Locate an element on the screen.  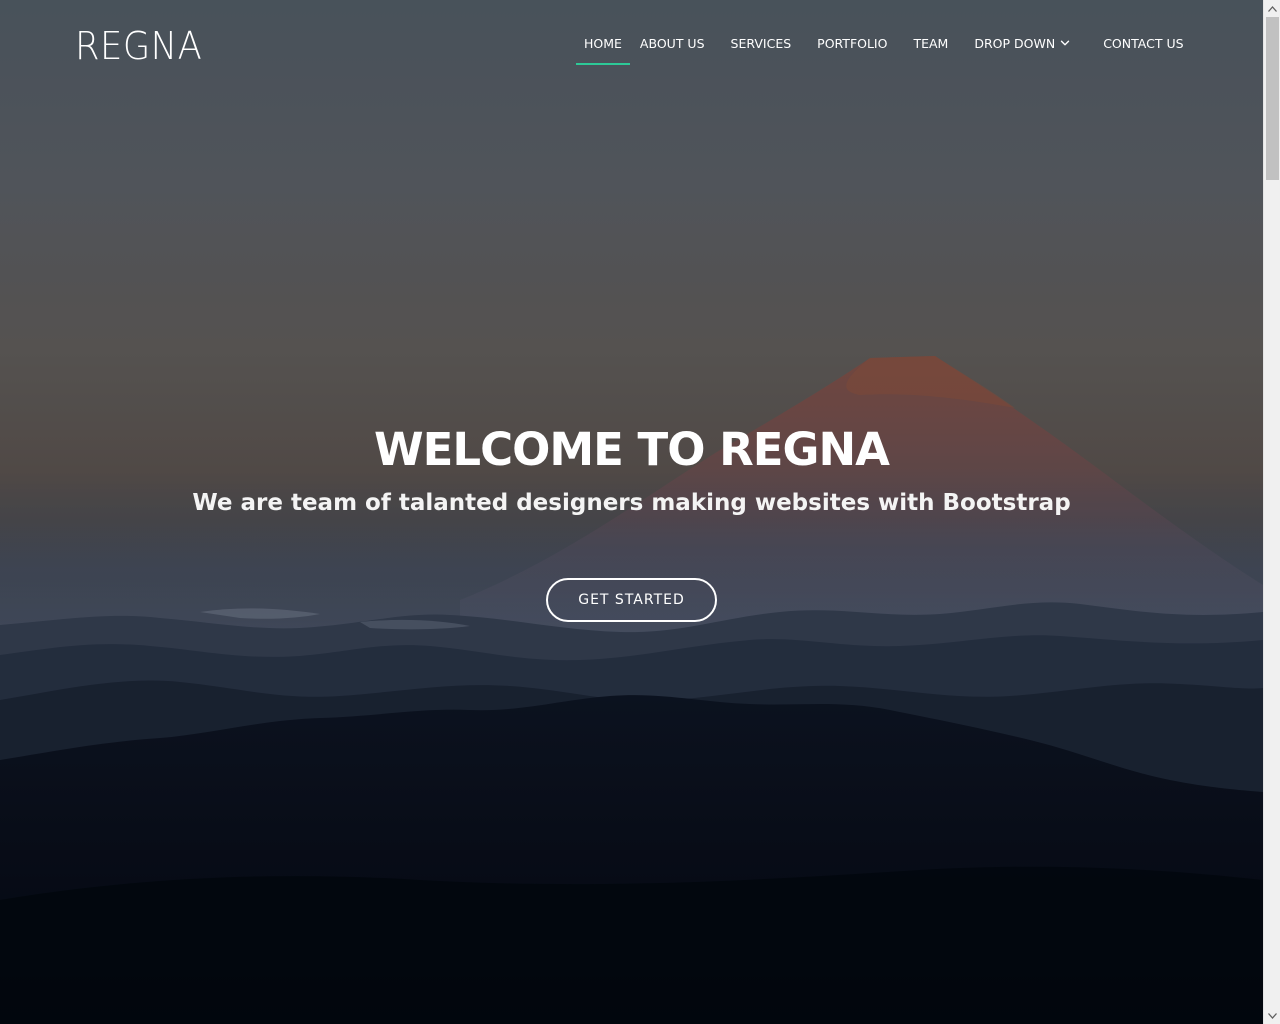
scrollbar-thumb is located at coordinates (1272, 98).